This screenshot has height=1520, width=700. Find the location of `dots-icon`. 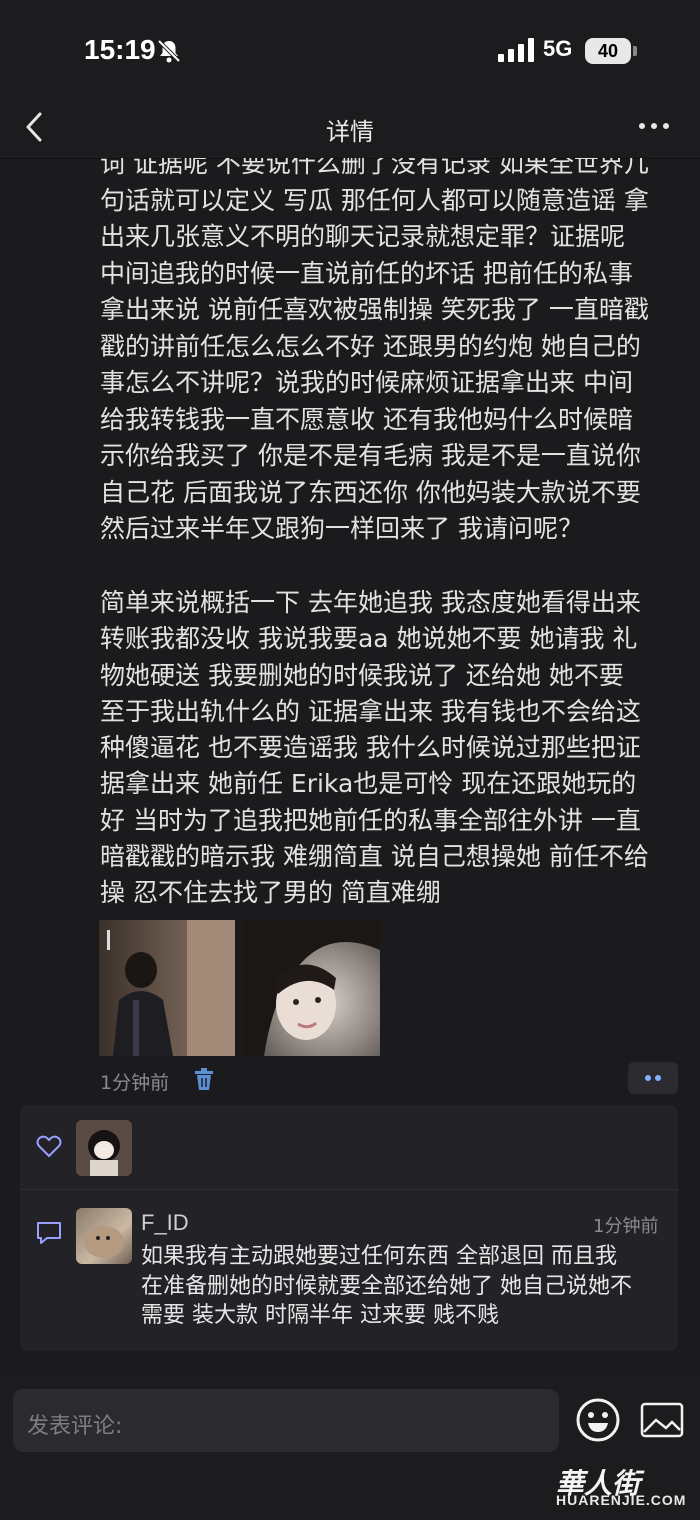

dots-icon is located at coordinates (653, 1078).